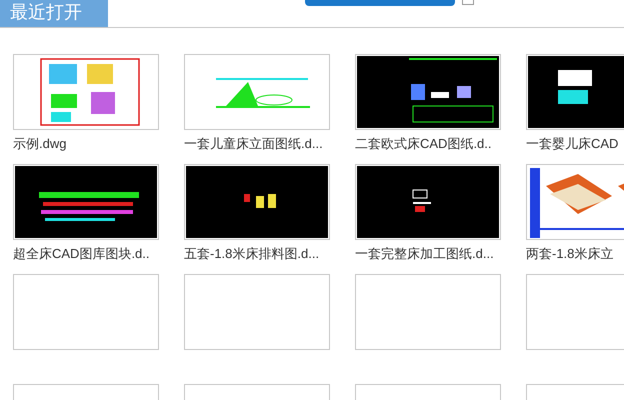 This screenshot has height=400, width=624. Describe the element at coordinates (570, 254) in the screenshot. I see `file-name: 两套-1.8米床立` at that location.